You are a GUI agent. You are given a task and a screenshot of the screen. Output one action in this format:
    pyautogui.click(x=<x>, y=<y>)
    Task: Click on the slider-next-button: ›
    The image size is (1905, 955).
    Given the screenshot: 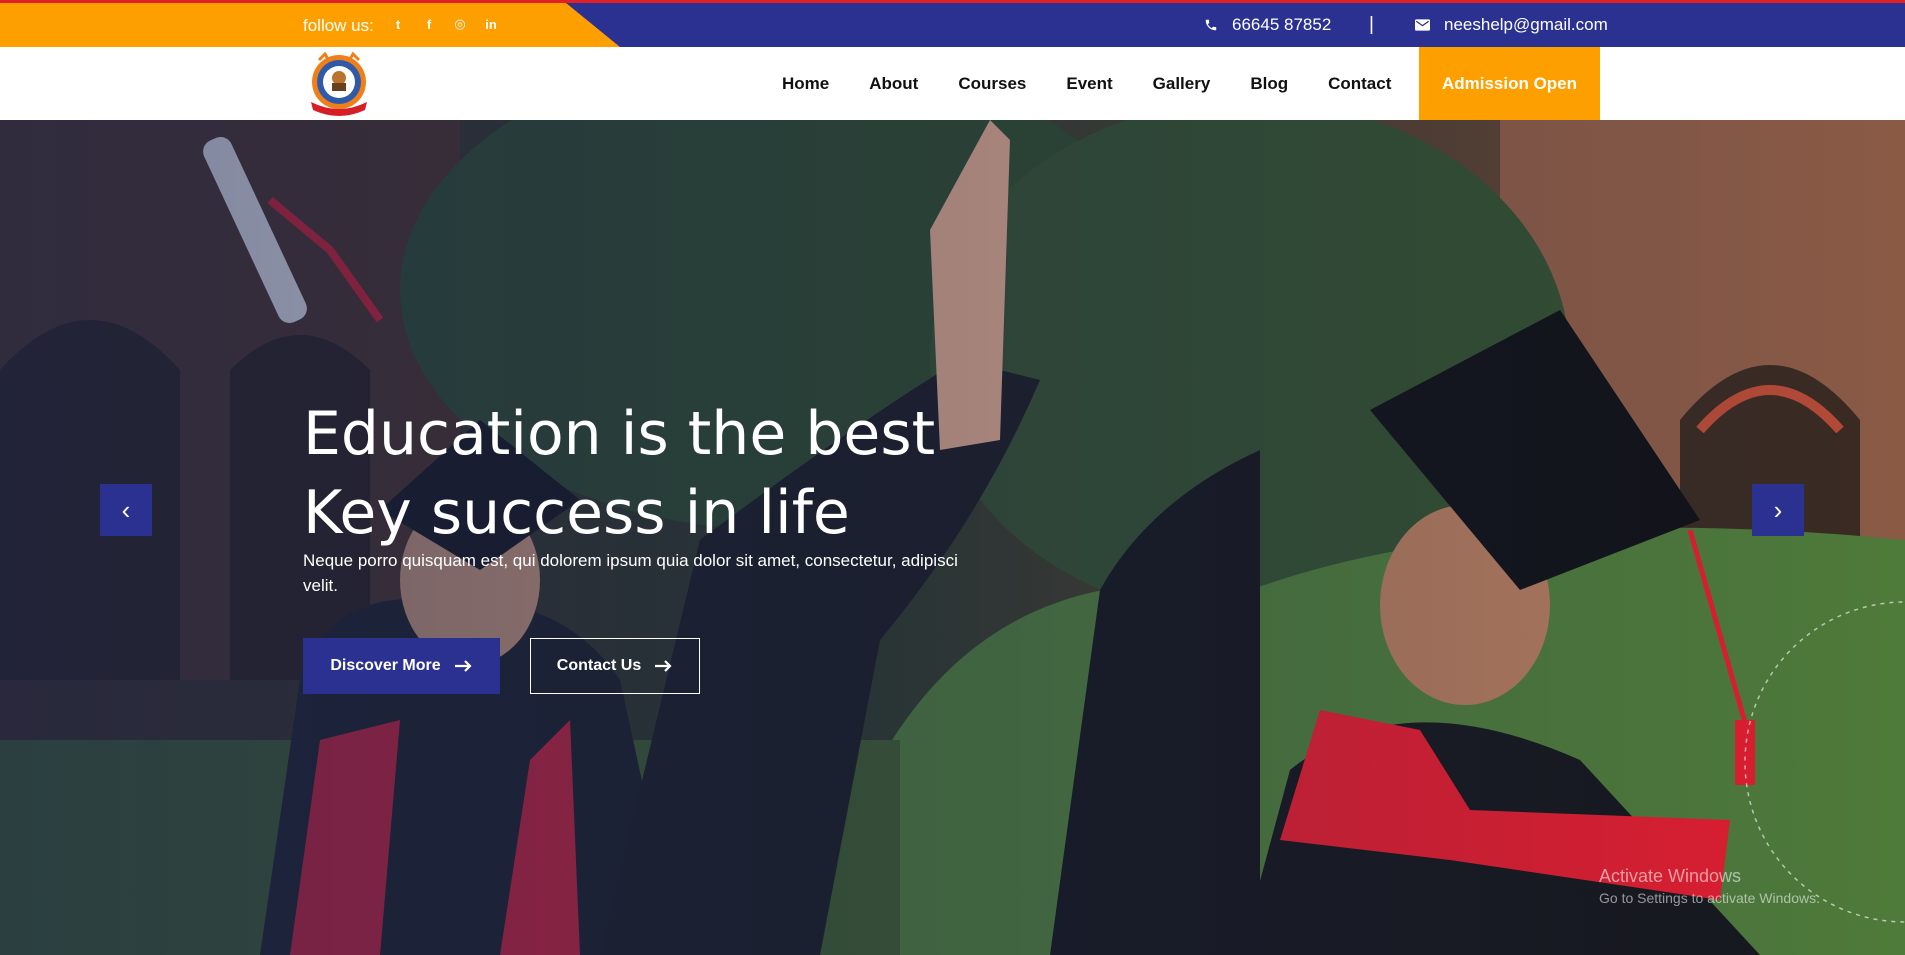 What is the action you would take?
    pyautogui.click(x=1778, y=510)
    